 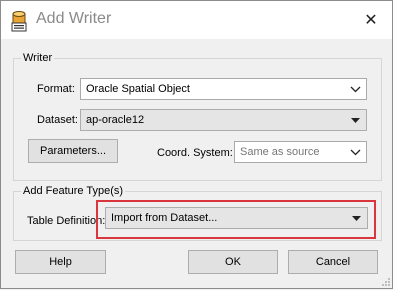 What do you see at coordinates (115, 120) in the screenshot?
I see `dataset-value: ap-oracle12` at bounding box center [115, 120].